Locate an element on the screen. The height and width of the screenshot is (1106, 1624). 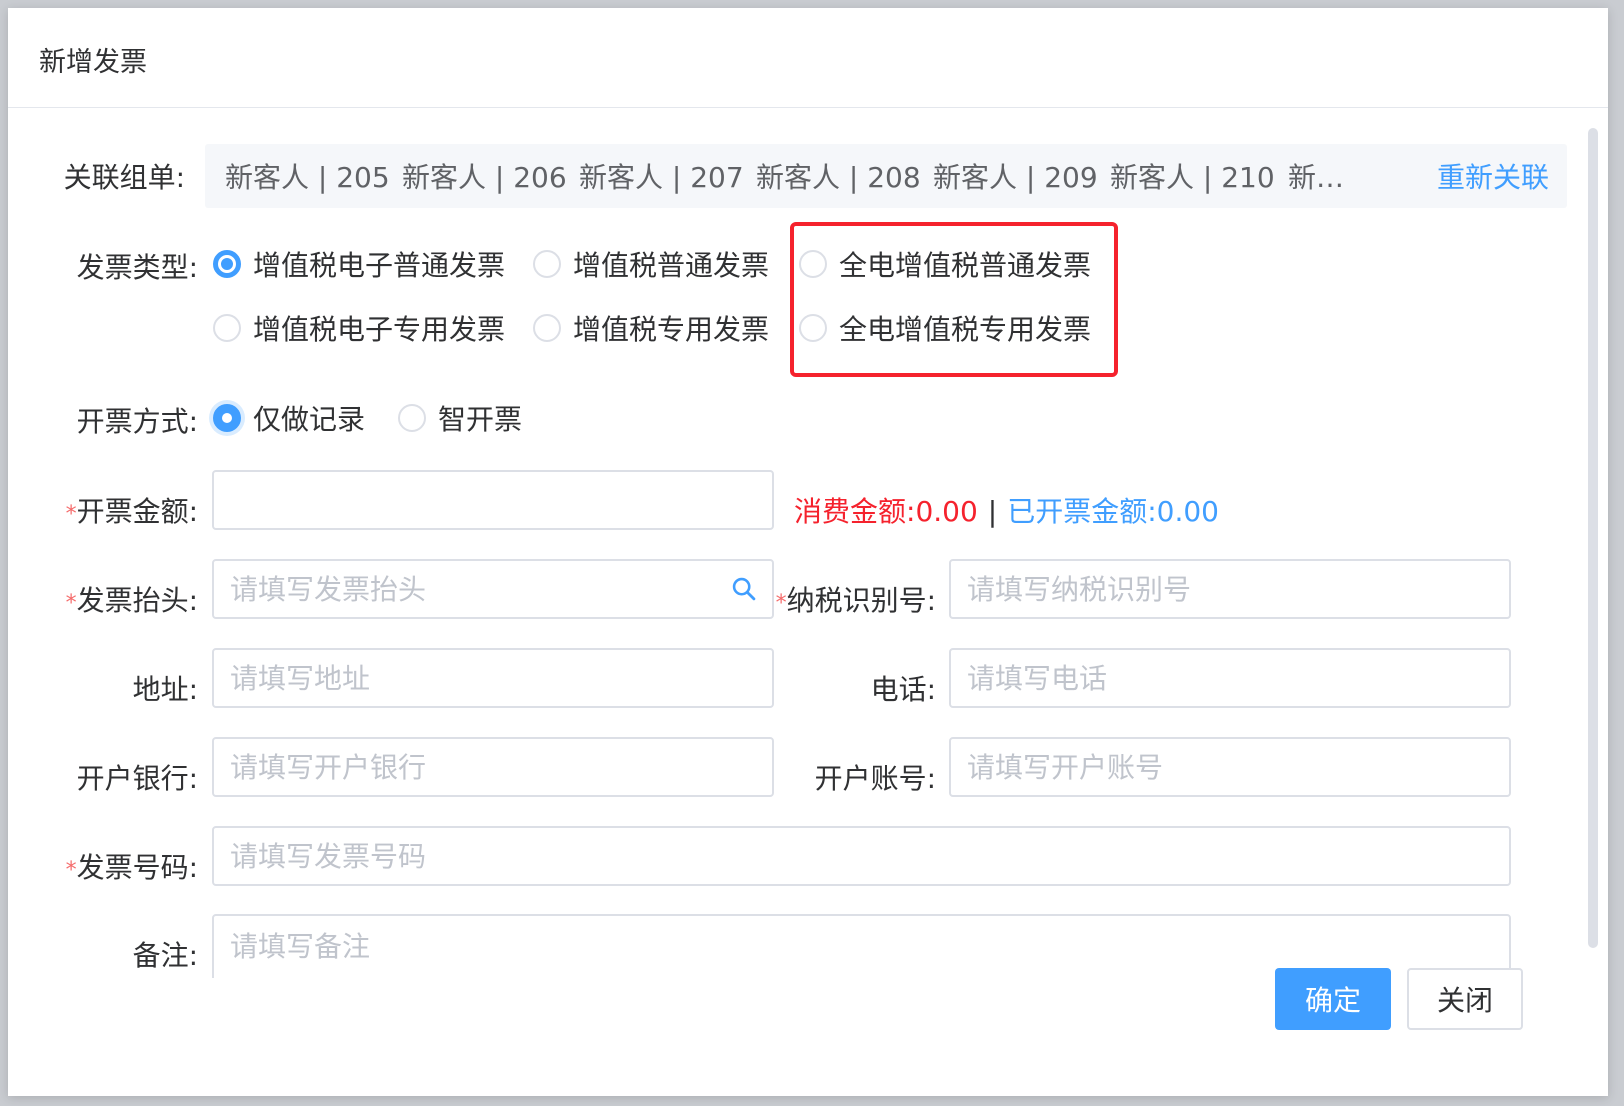
invoice-no-field is located at coordinates (861, 856).